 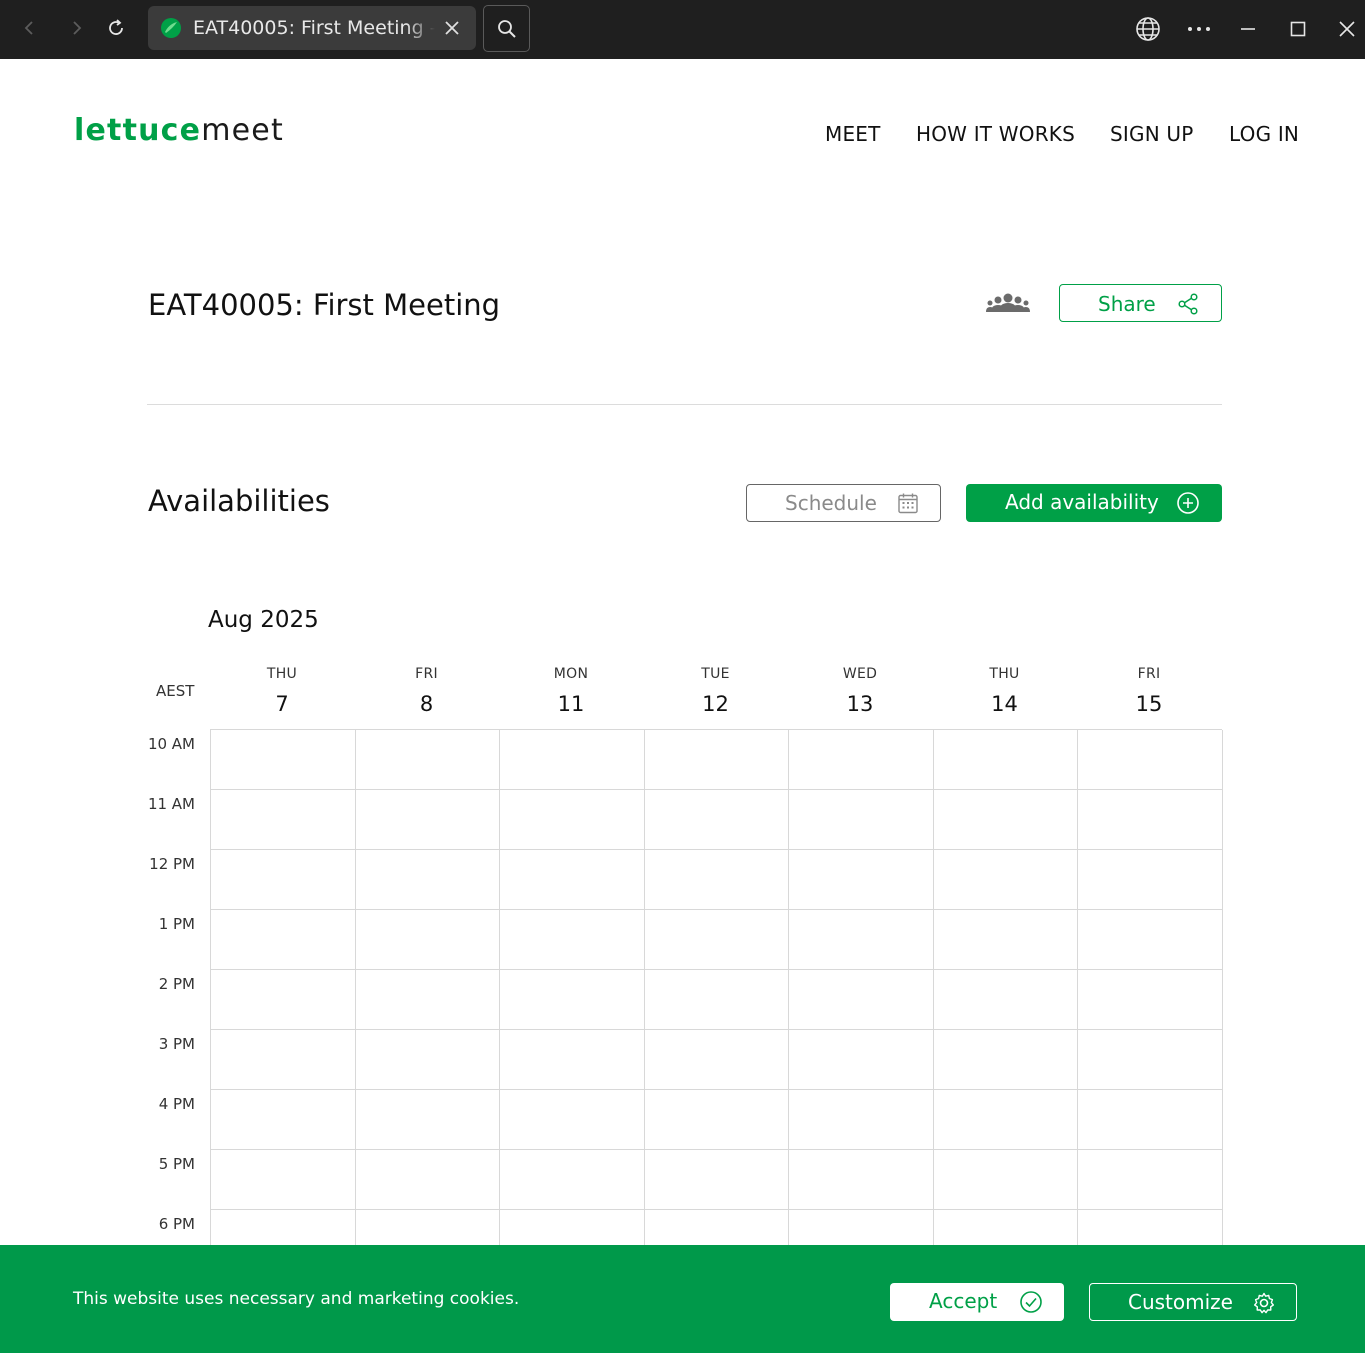 I want to click on share-label: Share, so click(x=1127, y=304).